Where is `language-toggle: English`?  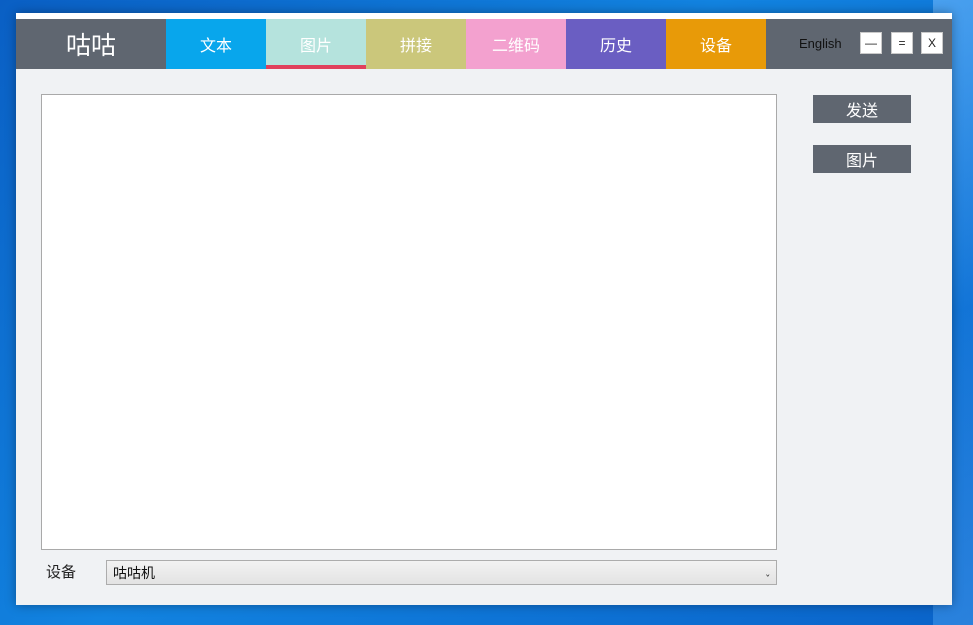
language-toggle: English is located at coordinates (820, 44).